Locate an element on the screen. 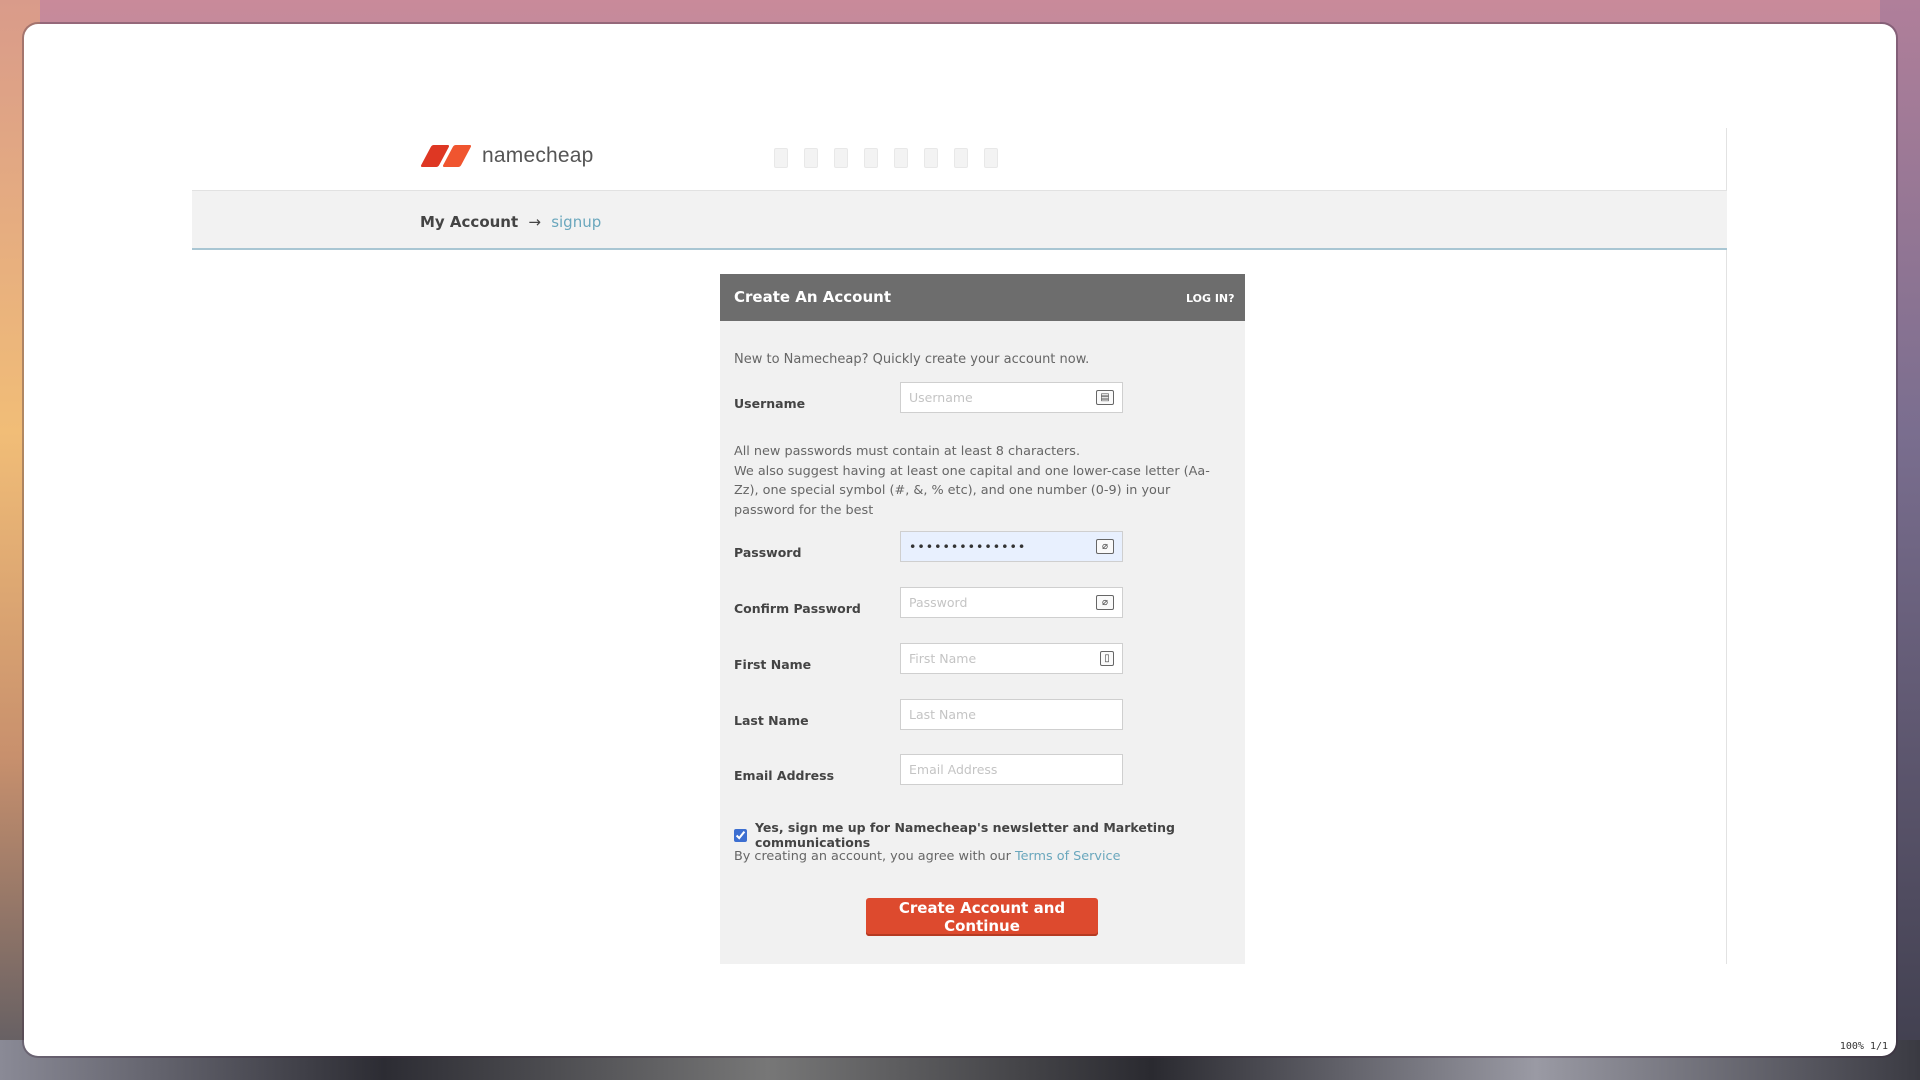 The image size is (1920, 1080). first-name-row: First Name ▯ is located at coordinates (974, 660).